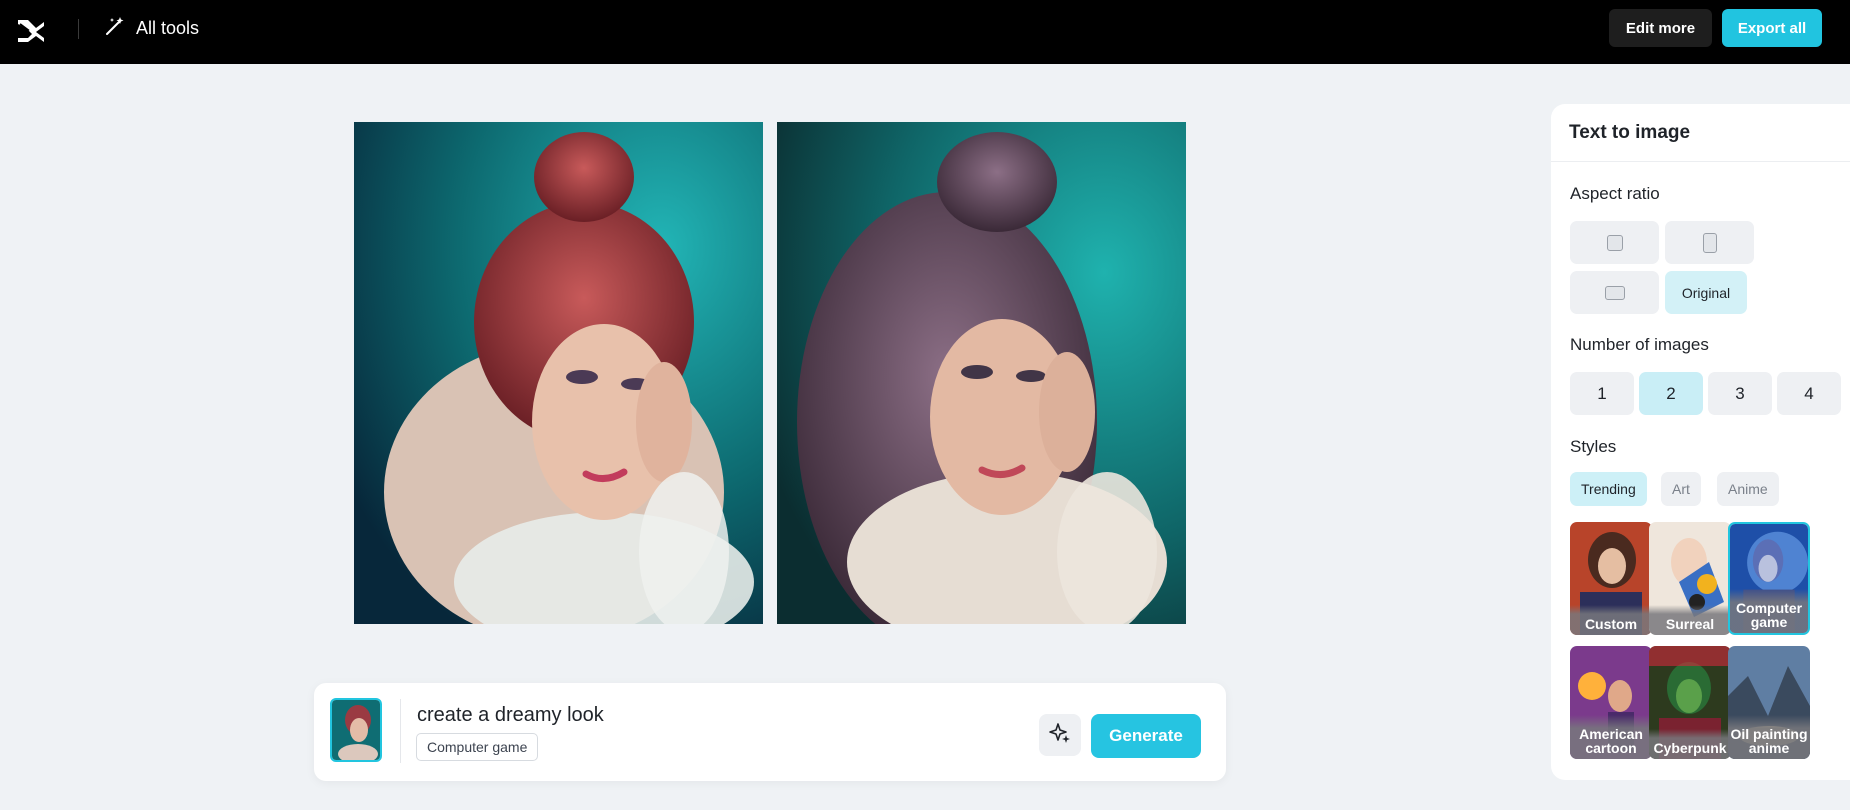  Describe the element at coordinates (1706, 292) in the screenshot. I see `aspect-ratio-original: Original` at that location.